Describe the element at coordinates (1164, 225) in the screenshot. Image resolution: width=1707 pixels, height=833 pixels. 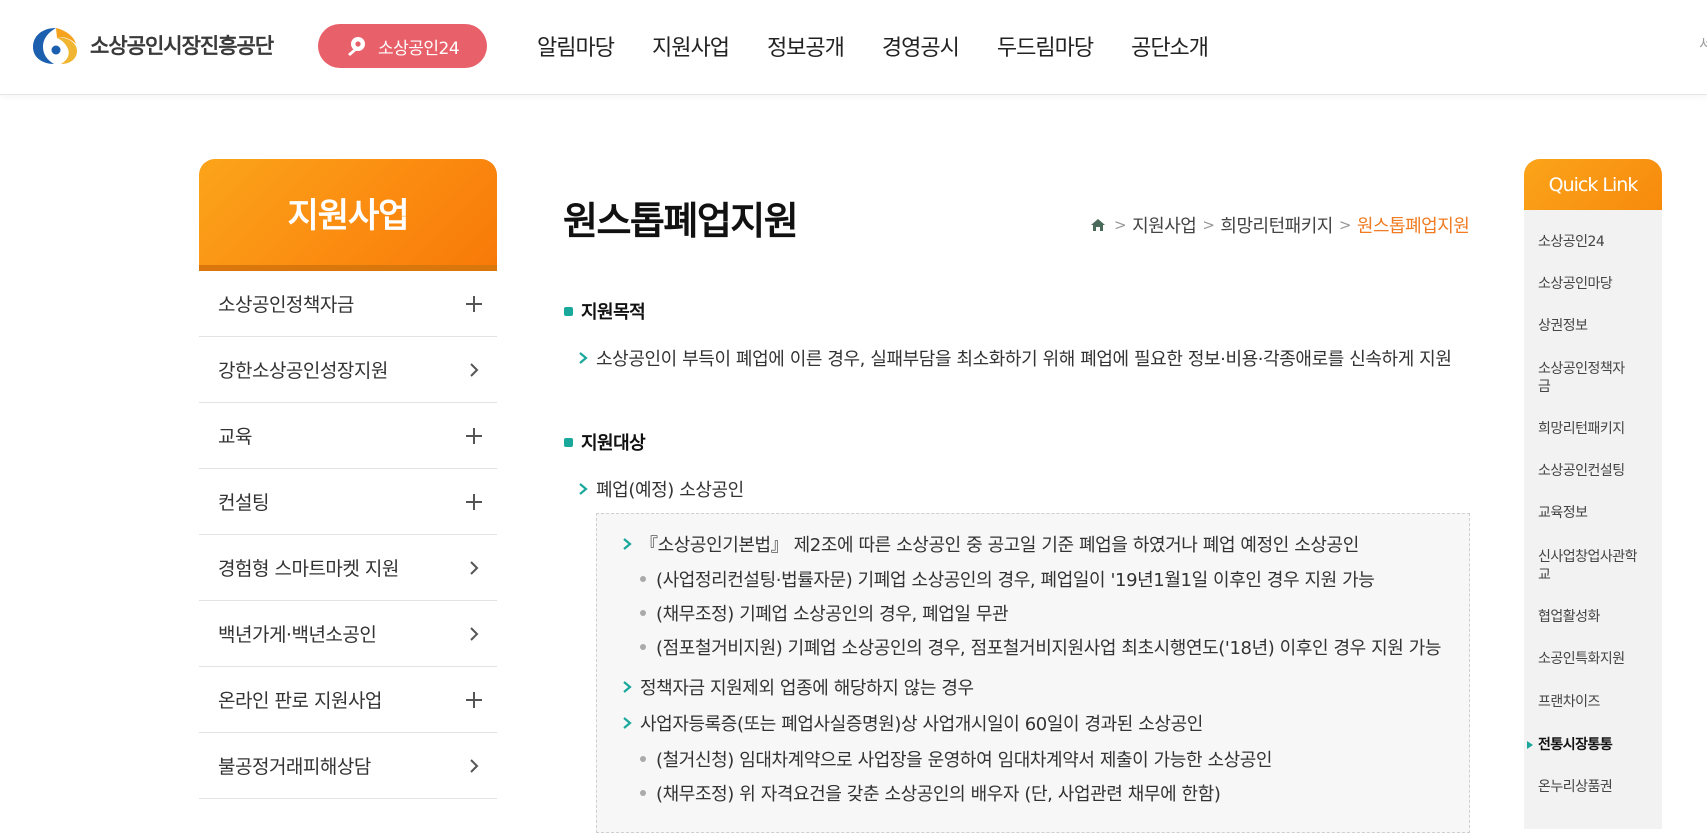
I see `breadcrumb-item: 지원사업` at that location.